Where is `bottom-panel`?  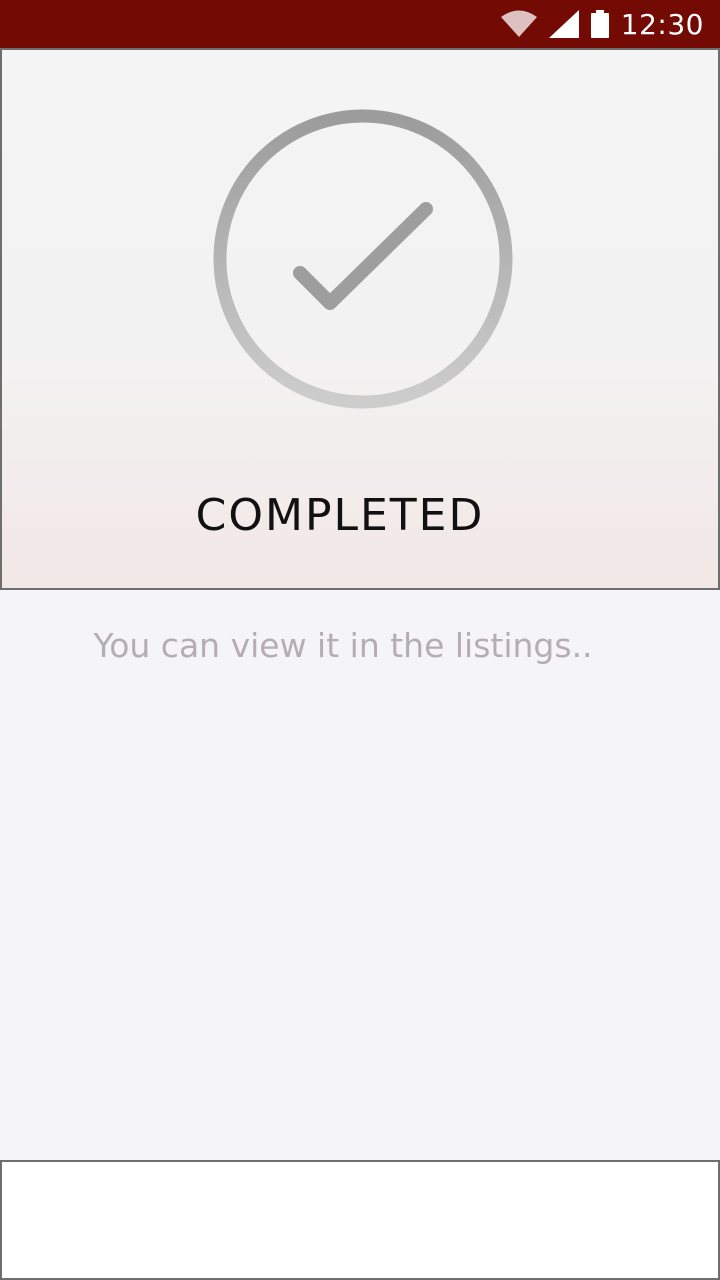 bottom-panel is located at coordinates (360, 1220).